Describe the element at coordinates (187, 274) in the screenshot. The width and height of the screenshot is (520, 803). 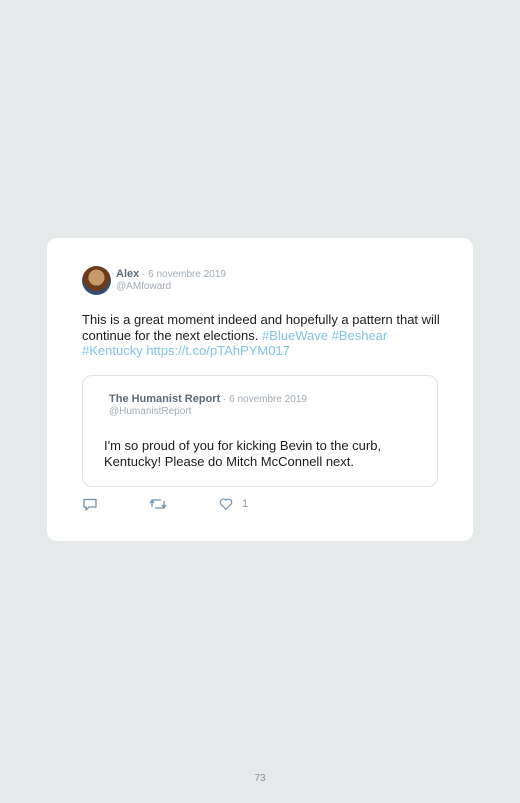
I see `tweet-date: 6 novembre 2019` at that location.